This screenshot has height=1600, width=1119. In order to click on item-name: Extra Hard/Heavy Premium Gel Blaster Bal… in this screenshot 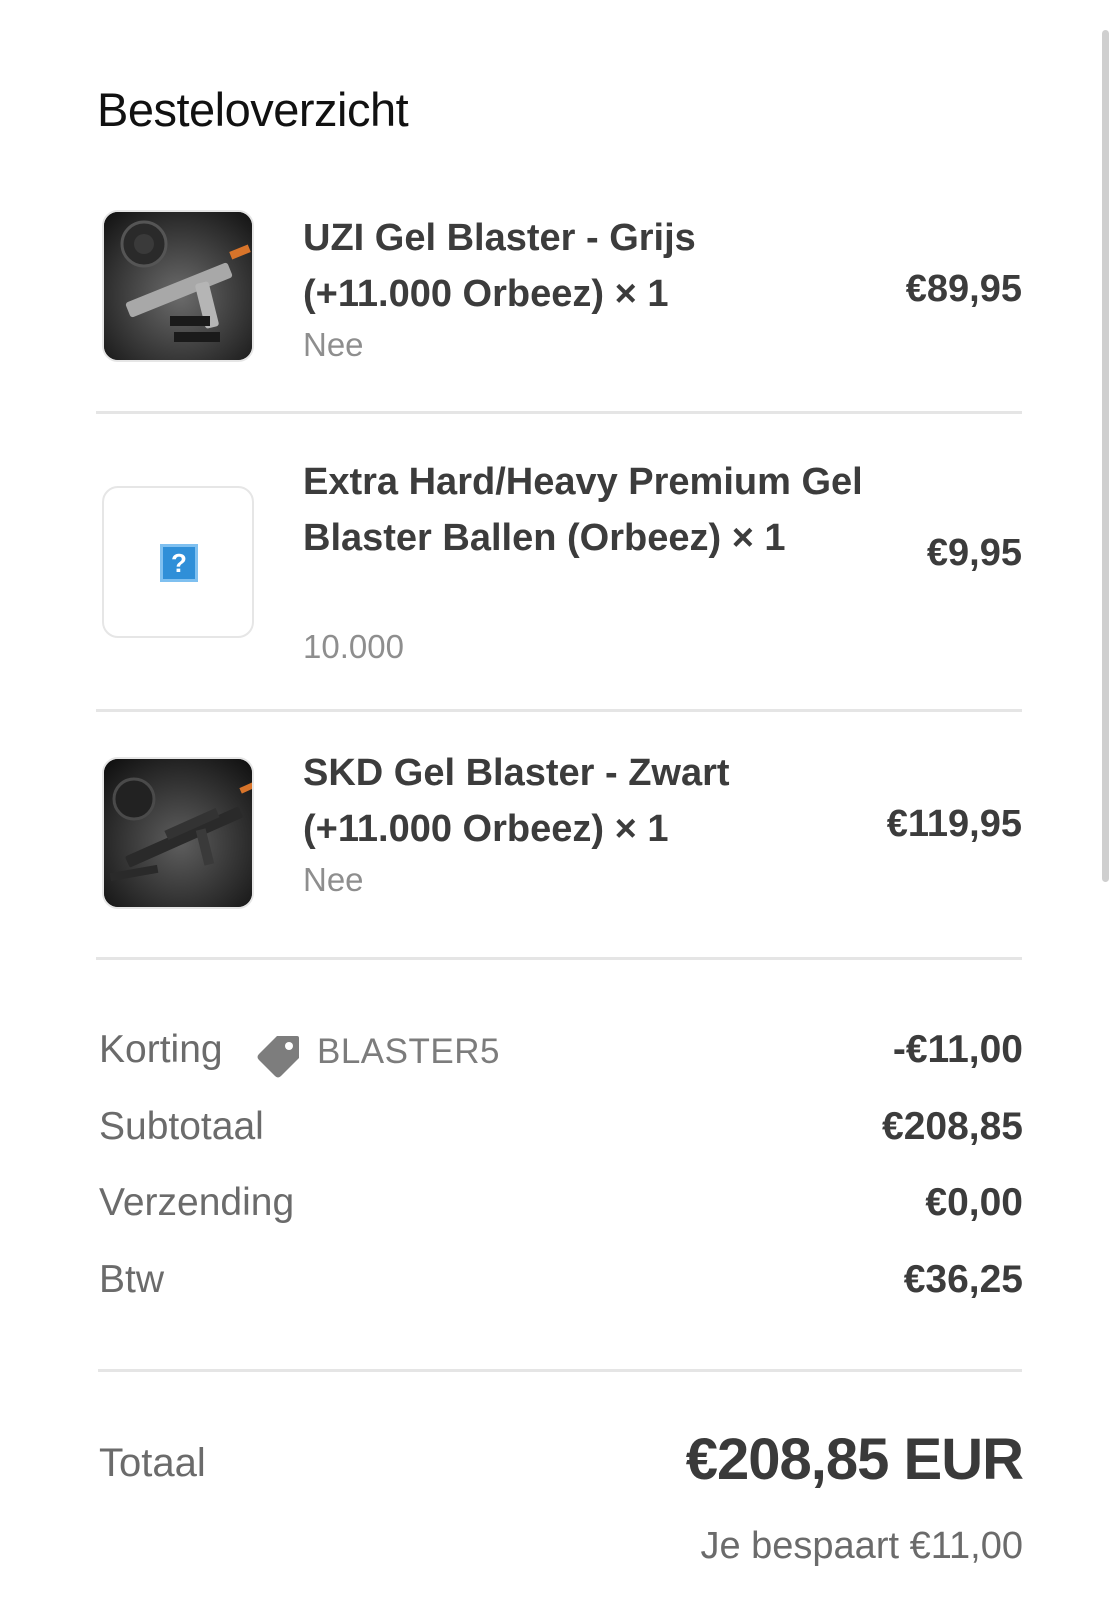, I will do `click(583, 510)`.